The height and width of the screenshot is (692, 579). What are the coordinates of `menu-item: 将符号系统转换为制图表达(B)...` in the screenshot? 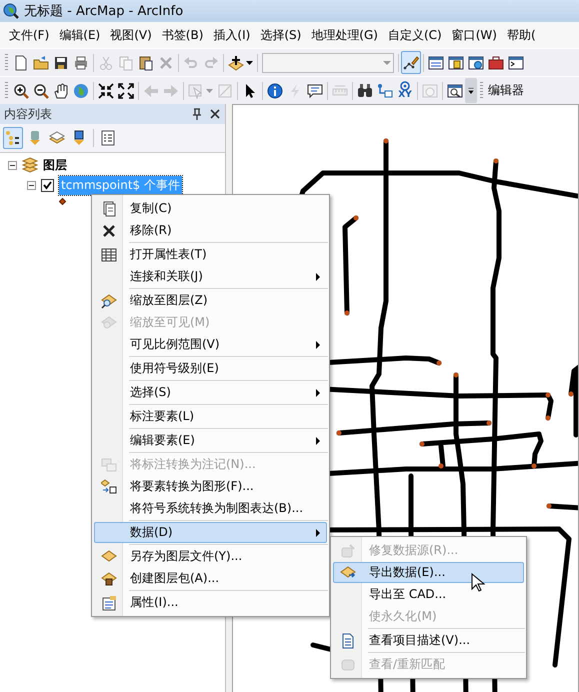 It's located at (210, 508).